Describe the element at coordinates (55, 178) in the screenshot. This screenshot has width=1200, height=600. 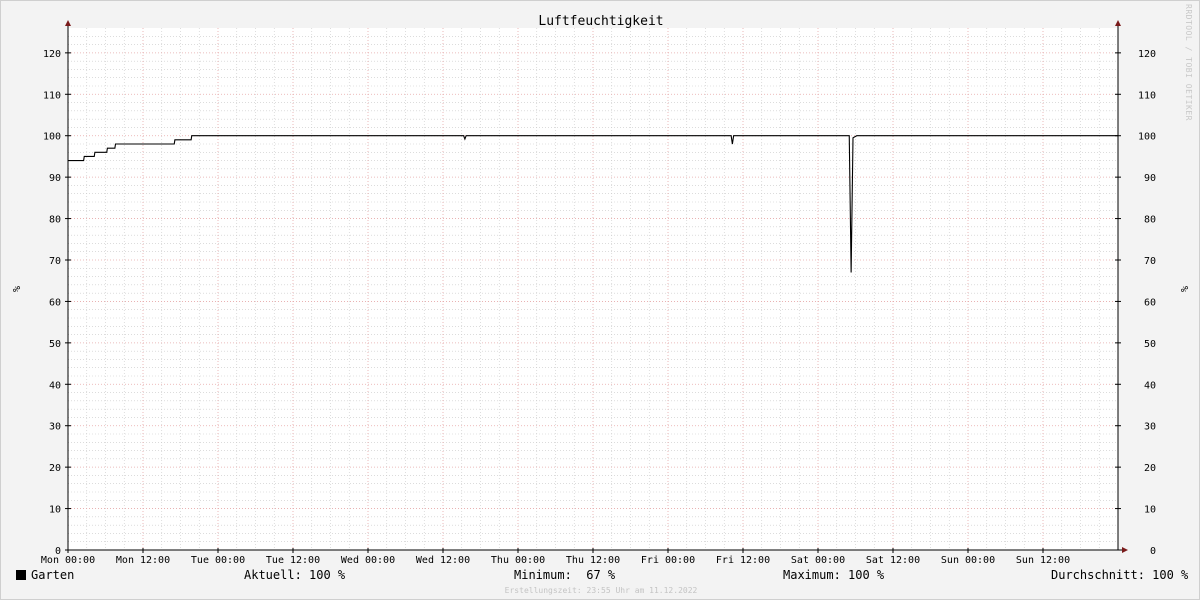
I see `y-tick-label-left: 90` at that location.